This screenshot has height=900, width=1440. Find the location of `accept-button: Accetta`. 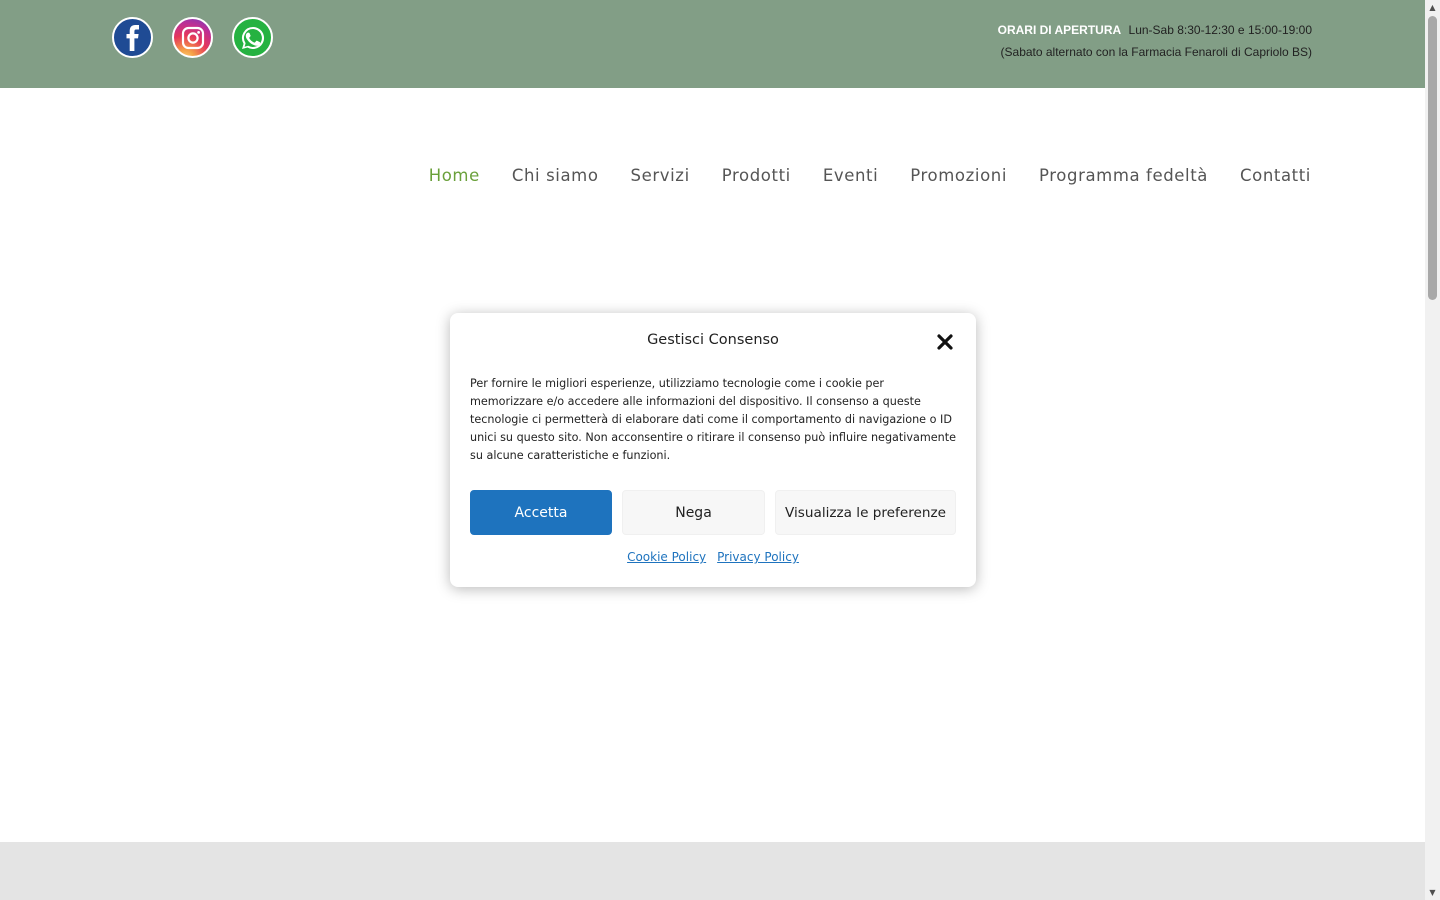

accept-button: Accetta is located at coordinates (541, 512).